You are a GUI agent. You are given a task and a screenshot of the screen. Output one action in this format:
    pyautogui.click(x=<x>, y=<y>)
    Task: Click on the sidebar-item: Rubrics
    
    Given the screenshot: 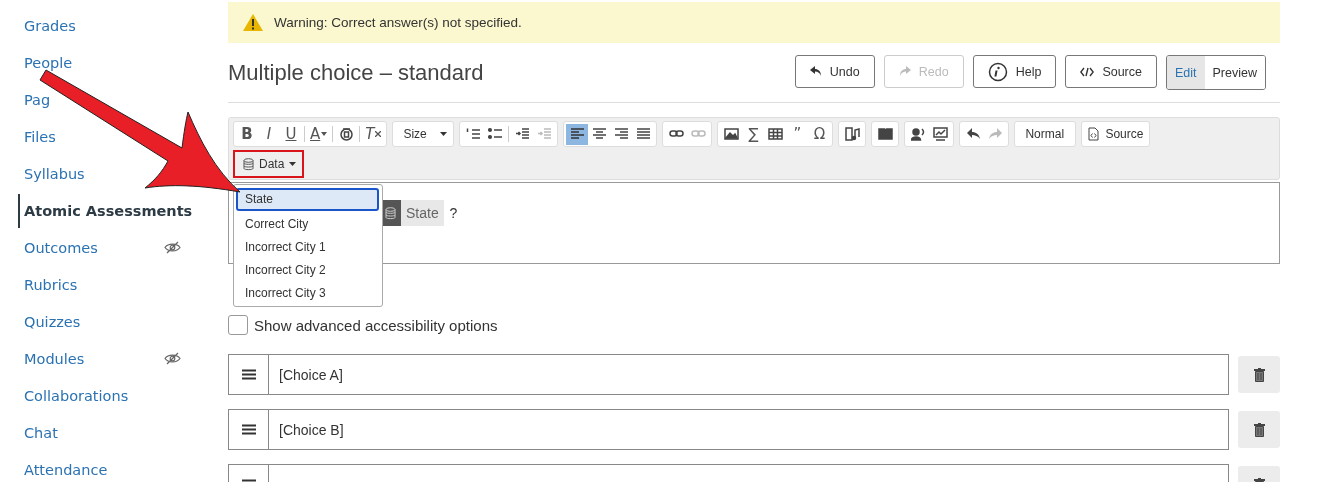 What is the action you would take?
    pyautogui.click(x=48, y=284)
    